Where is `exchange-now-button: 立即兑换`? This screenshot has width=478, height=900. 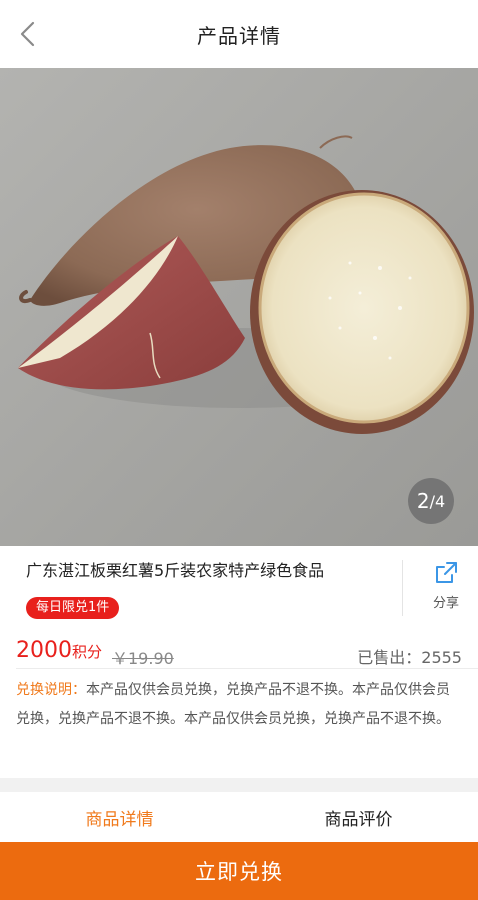
exchange-now-button: 立即兑换 is located at coordinates (239, 871).